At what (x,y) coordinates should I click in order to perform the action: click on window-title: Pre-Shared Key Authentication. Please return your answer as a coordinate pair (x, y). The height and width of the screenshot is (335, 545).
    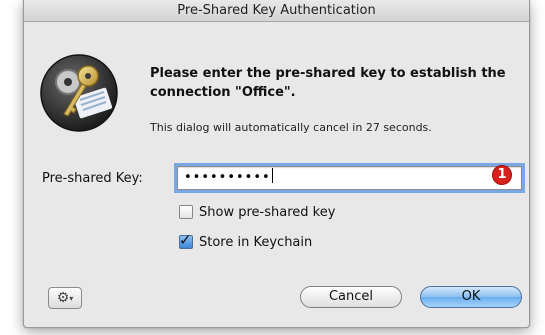
    Looking at the image, I should click on (276, 11).